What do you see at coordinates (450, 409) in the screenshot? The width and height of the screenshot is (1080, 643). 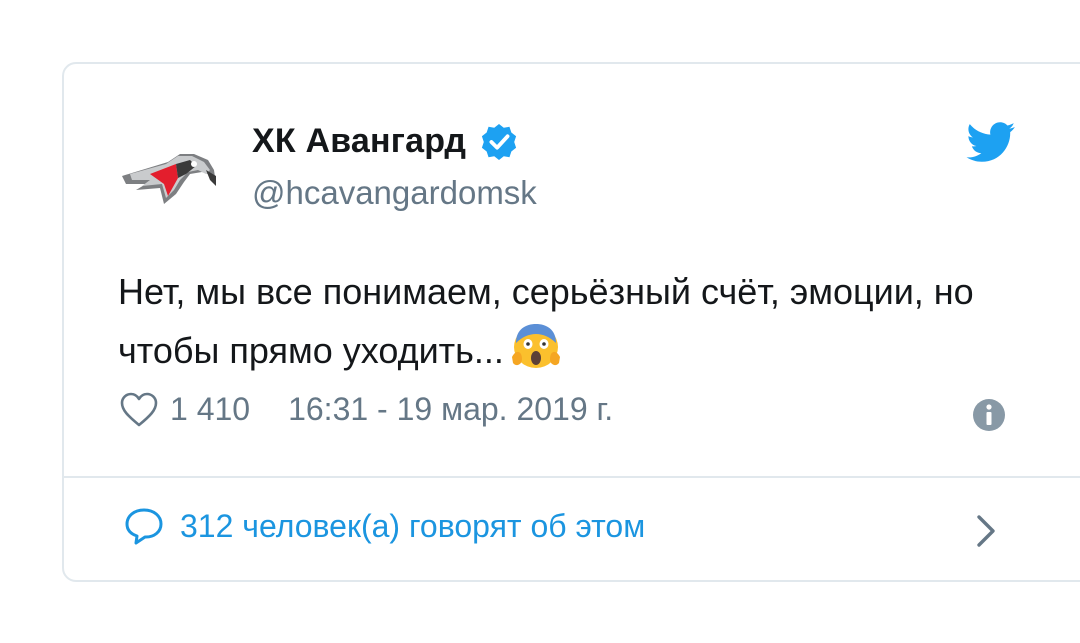 I see `tweet-timestamp: 16:31 - 19 мар. 2019 г.` at bounding box center [450, 409].